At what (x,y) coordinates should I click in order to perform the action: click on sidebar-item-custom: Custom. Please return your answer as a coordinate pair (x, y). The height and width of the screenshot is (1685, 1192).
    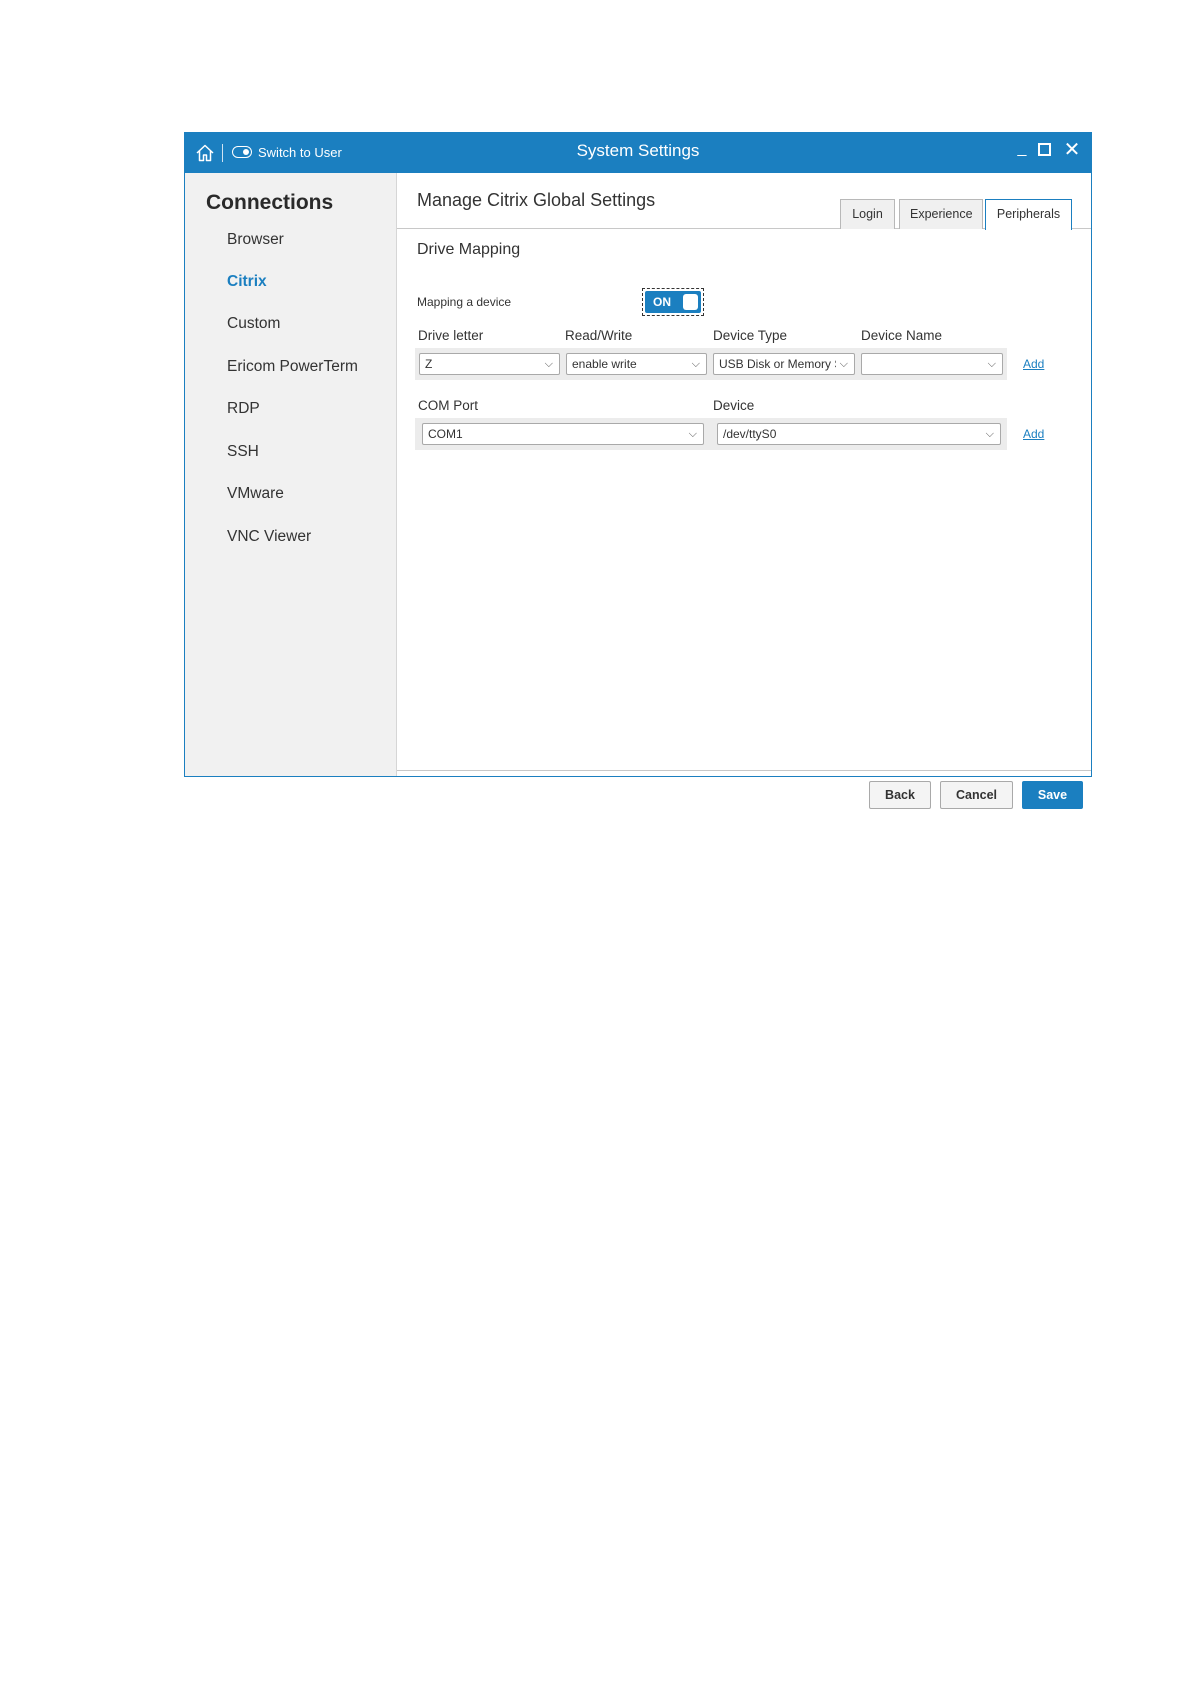
    Looking at the image, I should click on (253, 324).